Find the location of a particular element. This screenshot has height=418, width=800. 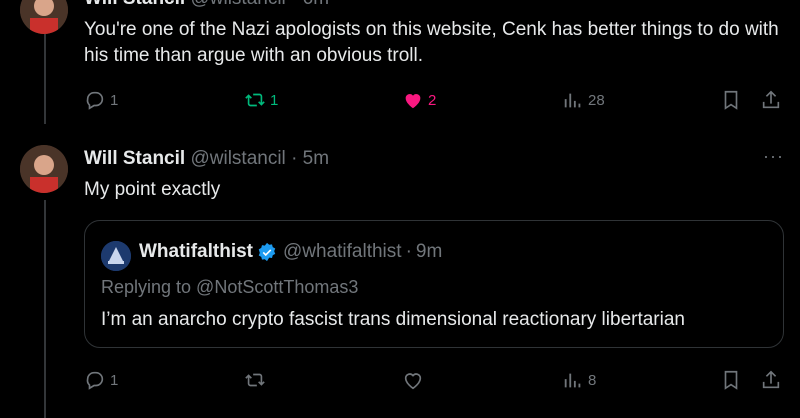

timestamp: 5m is located at coordinates (316, 158).